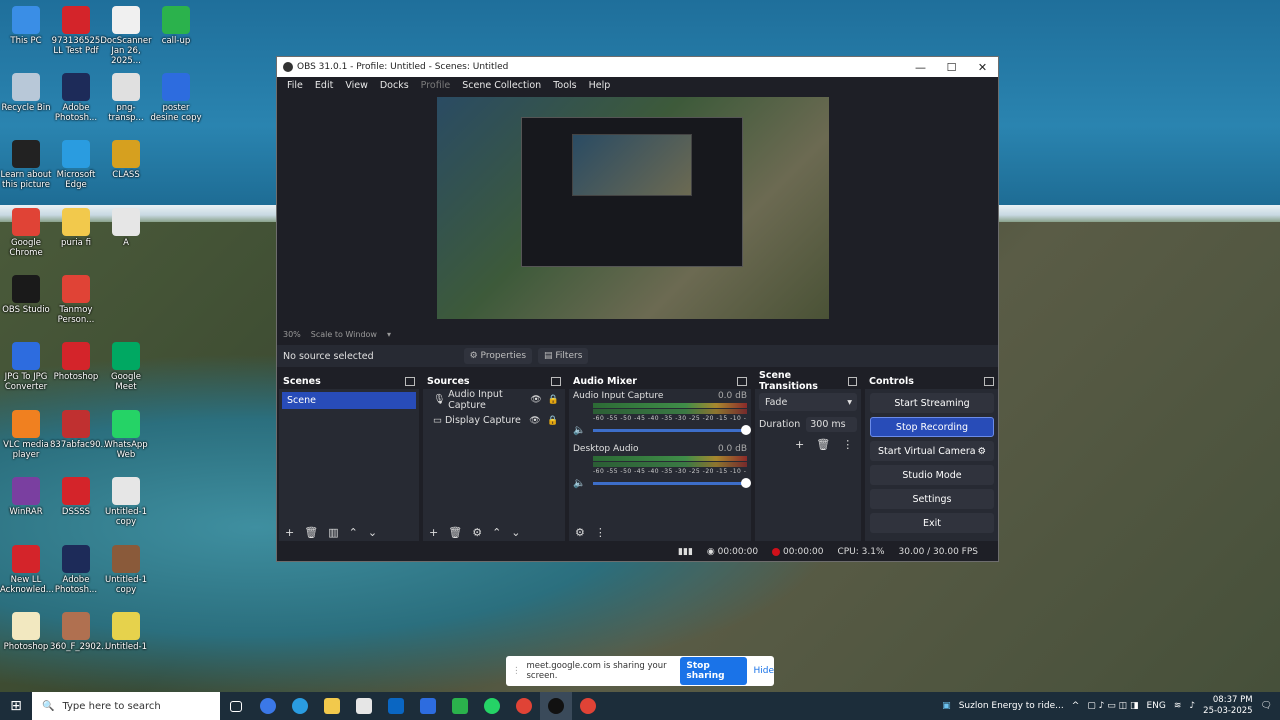 This screenshot has height=720, width=1280. What do you see at coordinates (396, 706) in the screenshot?
I see `outlook-icon` at bounding box center [396, 706].